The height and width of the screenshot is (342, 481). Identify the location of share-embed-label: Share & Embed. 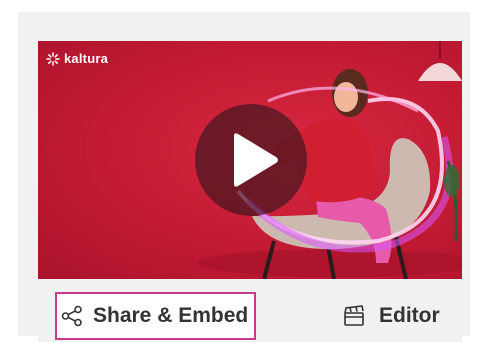
(171, 315).